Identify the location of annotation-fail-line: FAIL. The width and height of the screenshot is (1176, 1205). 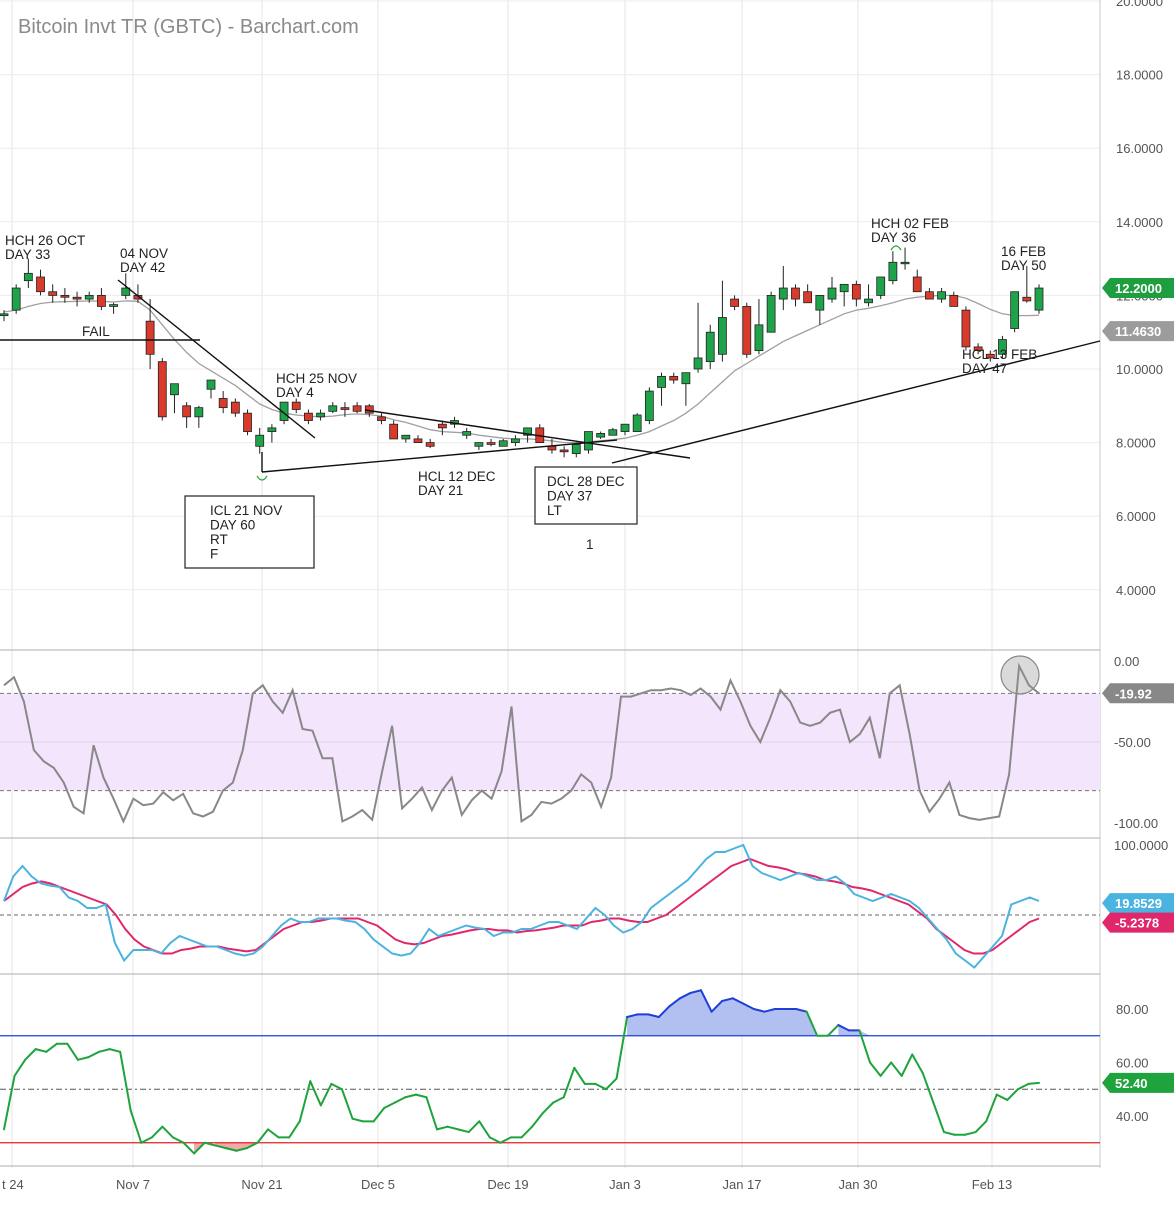
(96, 331).